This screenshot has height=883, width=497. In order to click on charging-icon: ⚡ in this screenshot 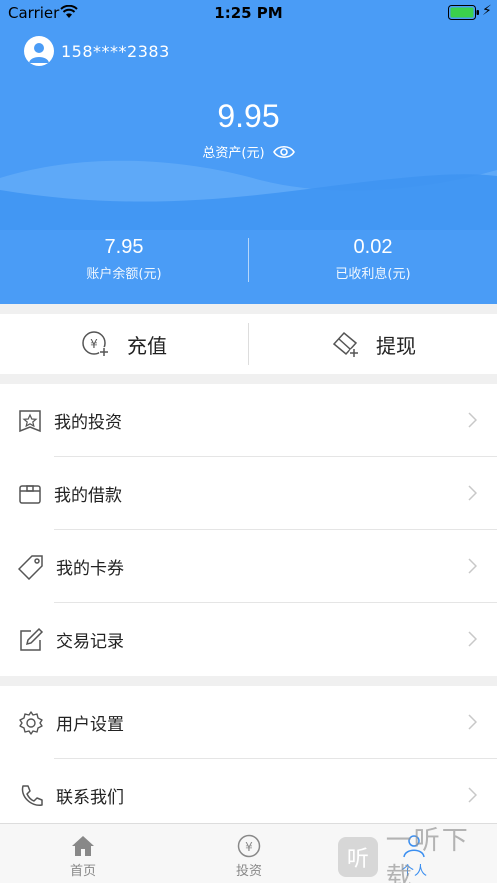, I will do `click(487, 11)`.